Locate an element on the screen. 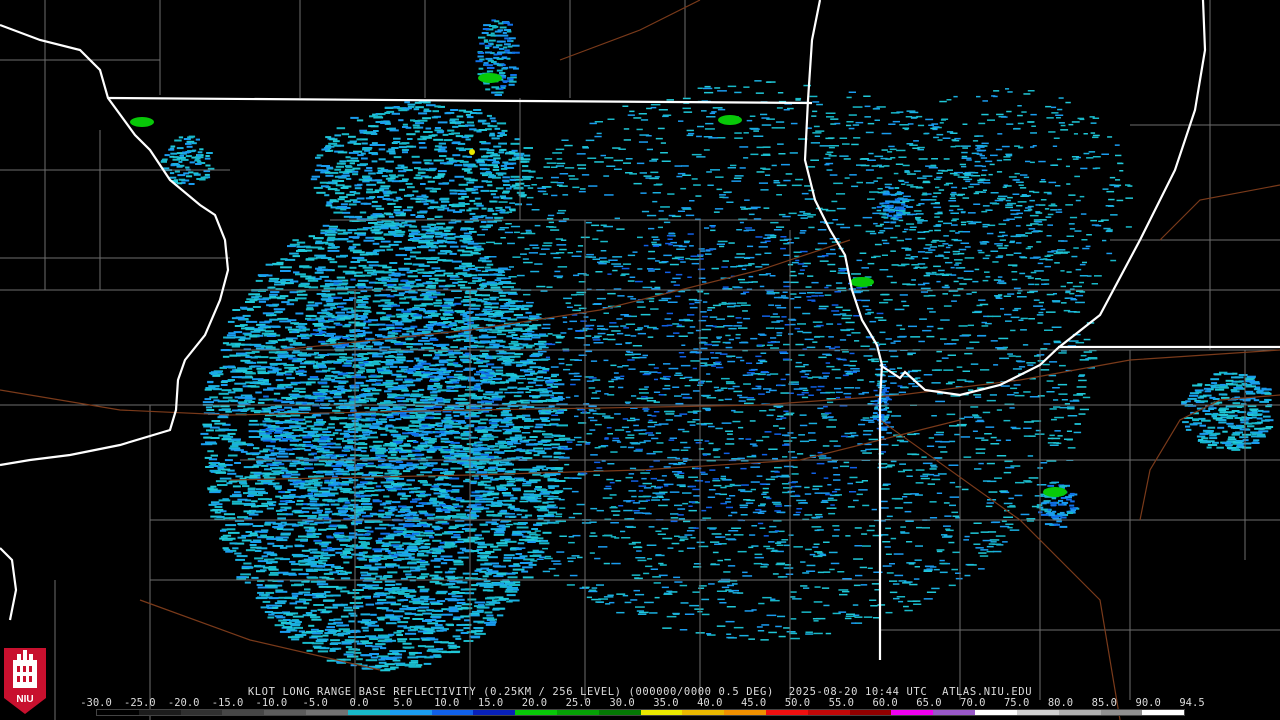 This screenshot has width=1280, height=720. scale-tick-label: 35.0 is located at coordinates (666, 703).